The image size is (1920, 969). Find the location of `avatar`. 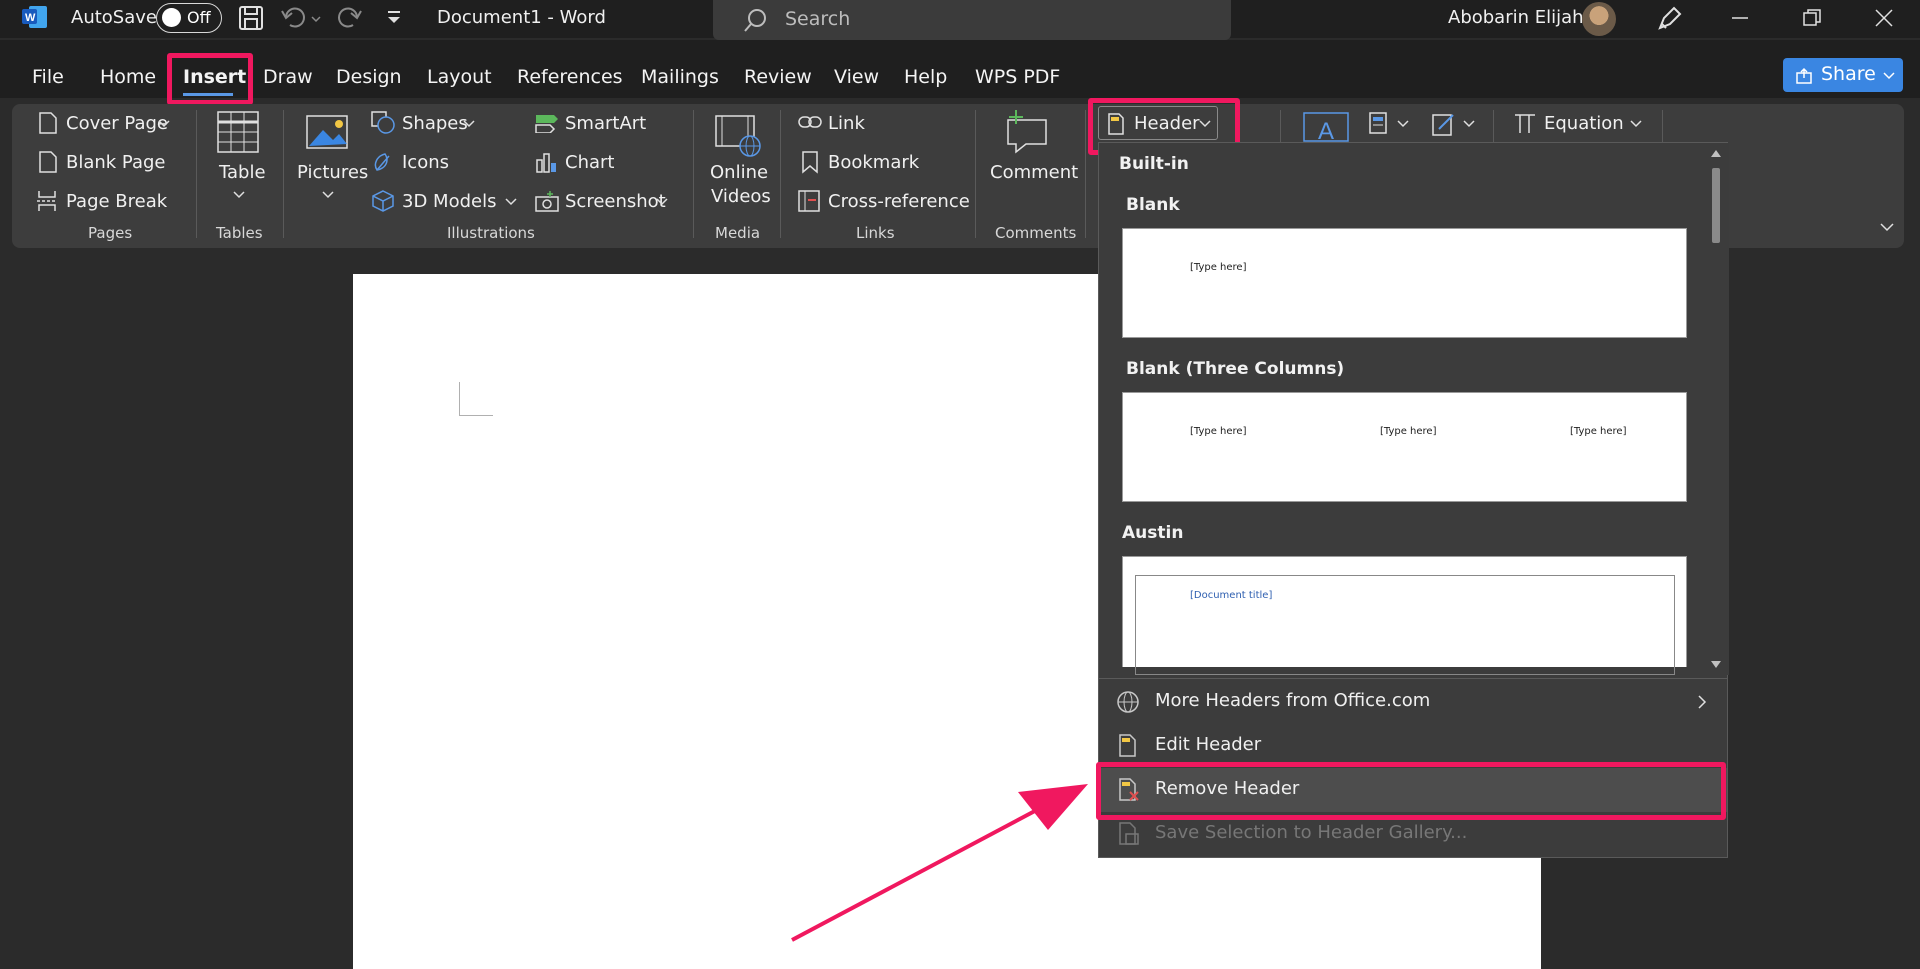

avatar is located at coordinates (1599, 19).